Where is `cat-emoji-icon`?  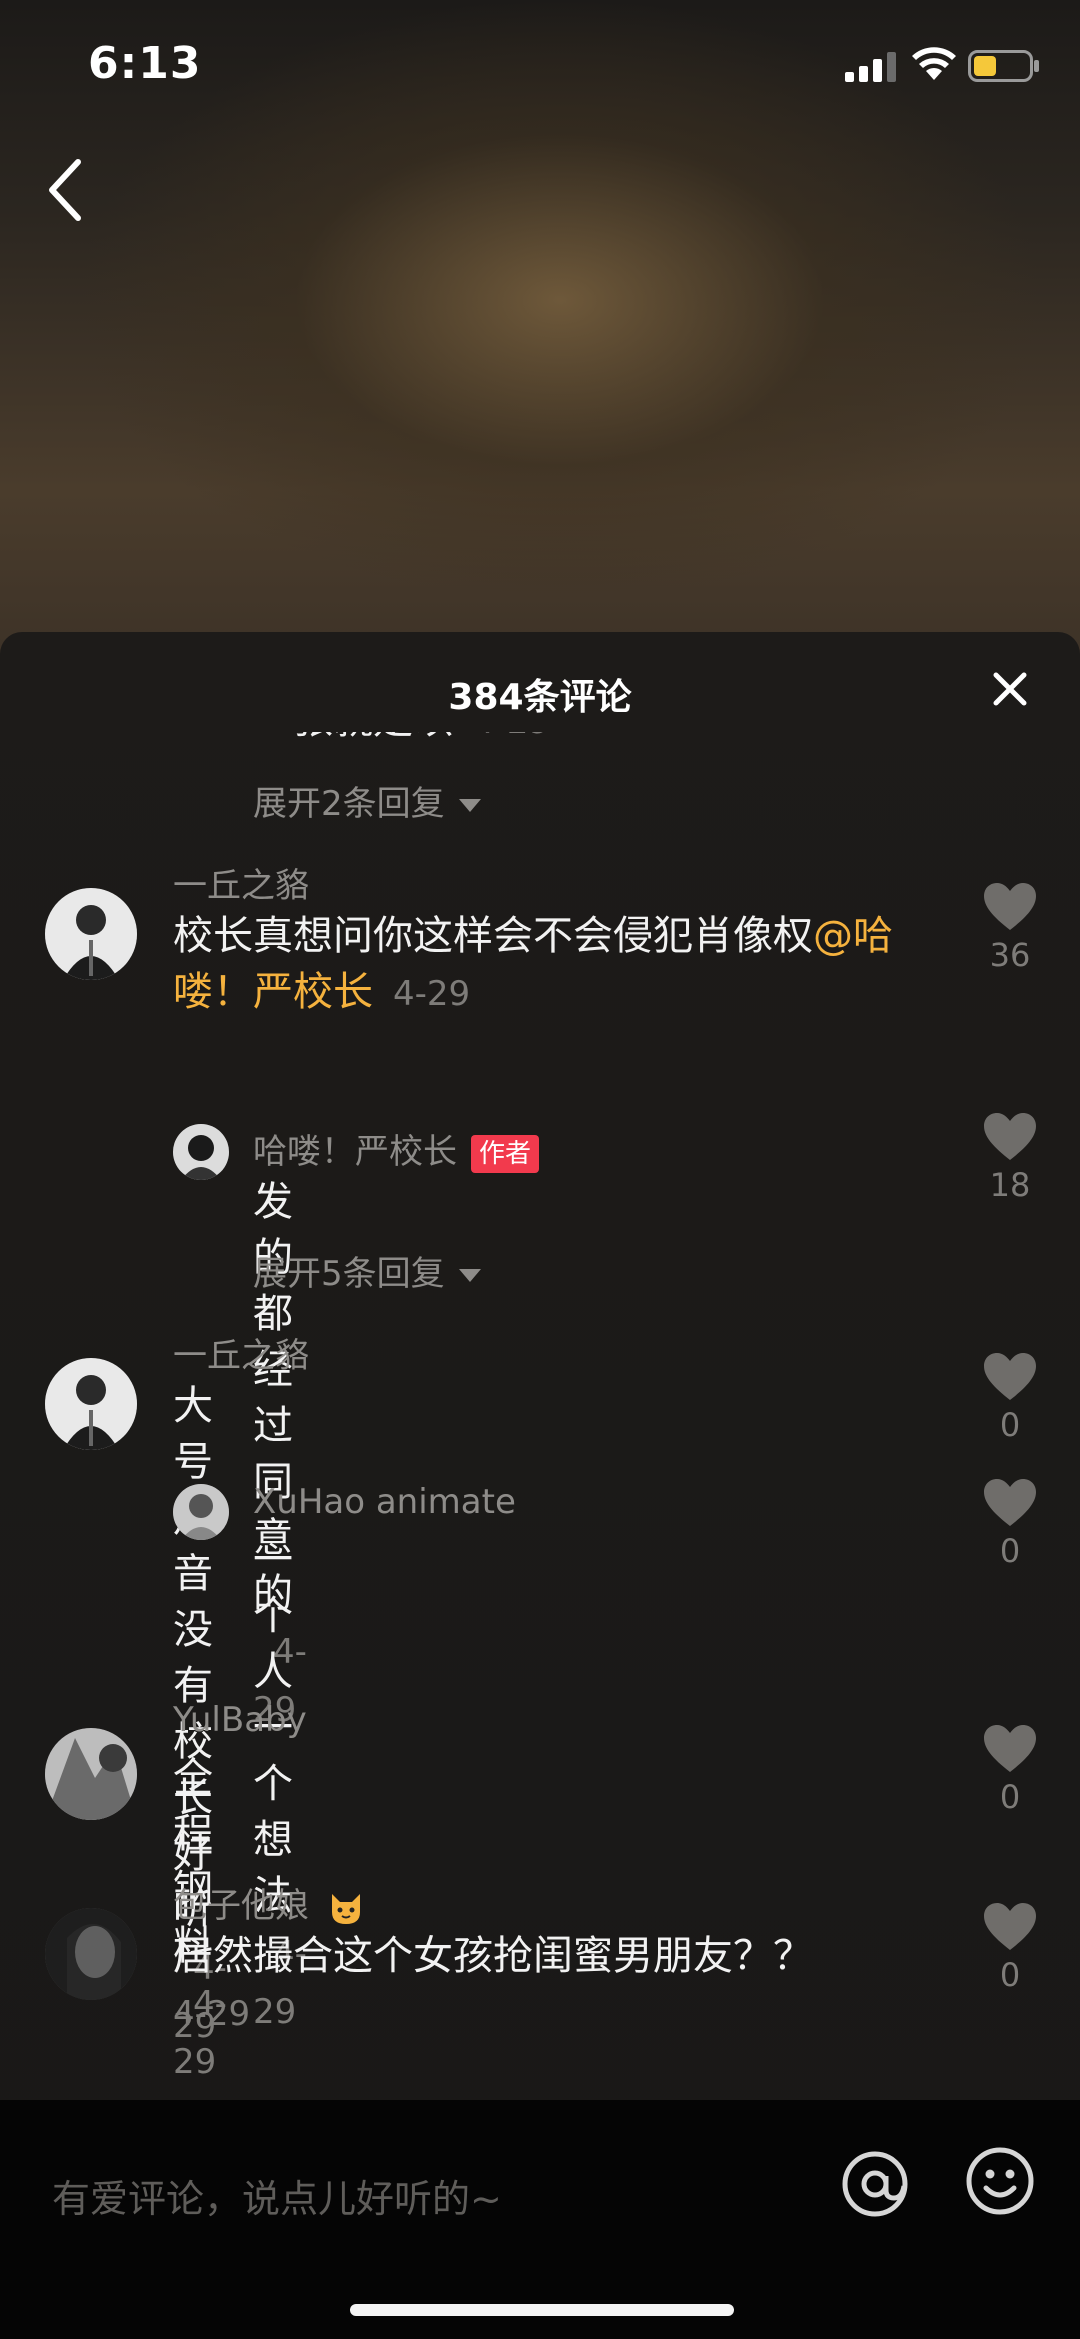 cat-emoji-icon is located at coordinates (345, 1908).